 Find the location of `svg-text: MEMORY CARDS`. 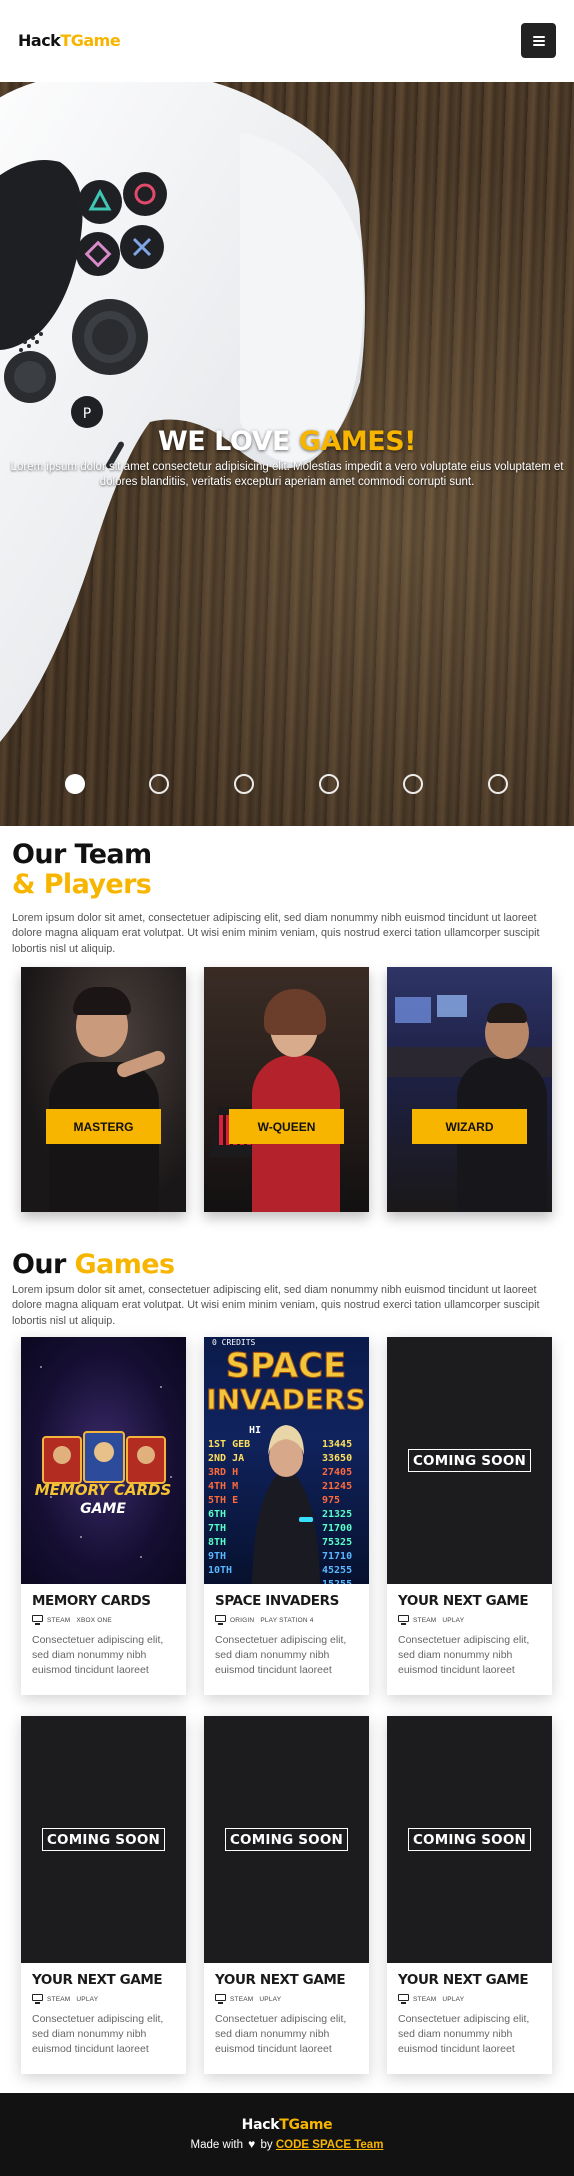

svg-text: MEMORY CARDS is located at coordinates (103, 1490).